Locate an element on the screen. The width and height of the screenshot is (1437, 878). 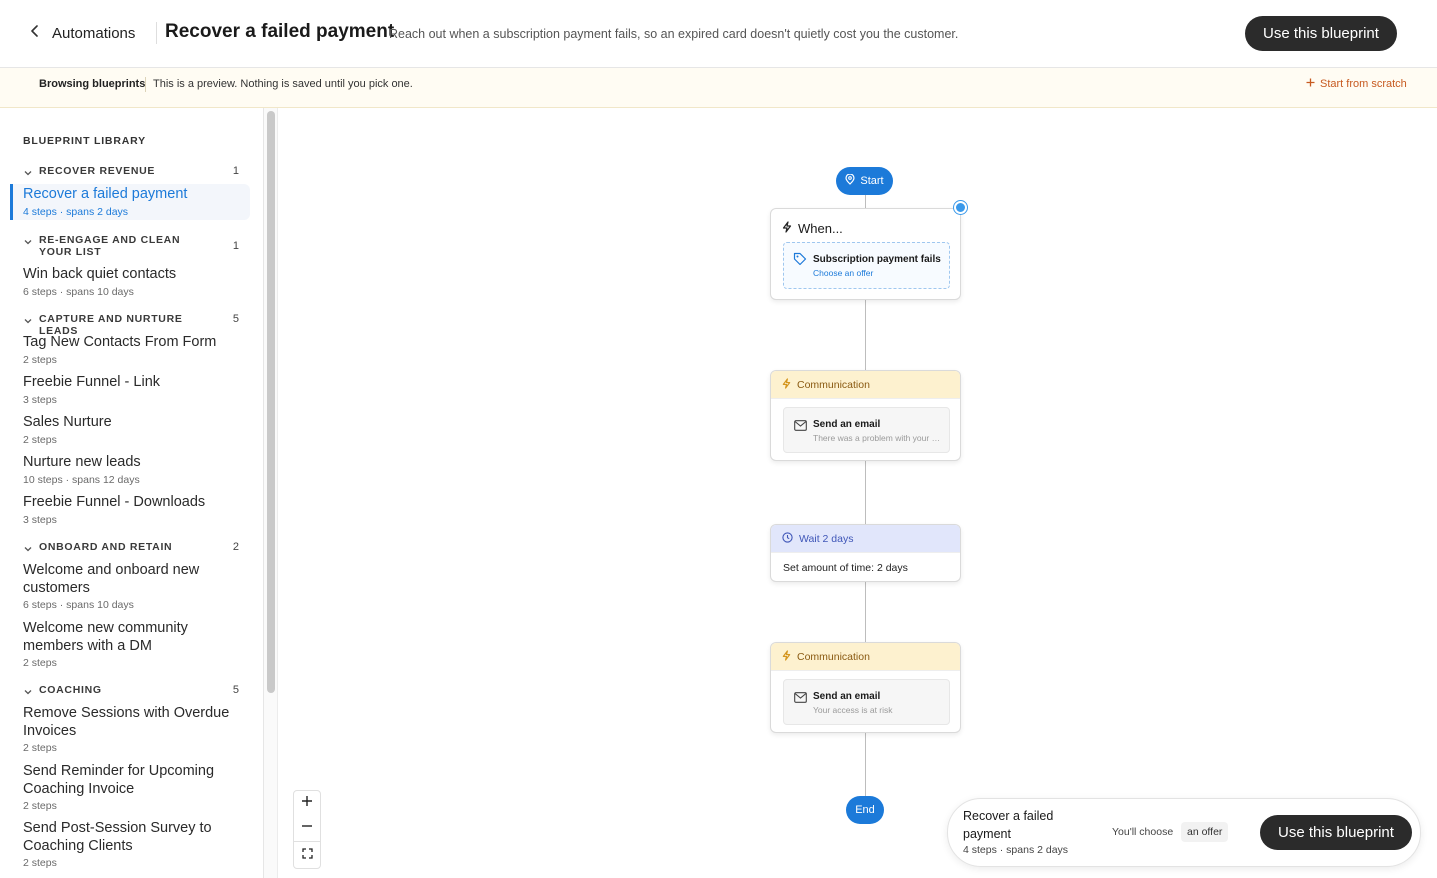
blueprint-name: Freebie Funnel - Link is located at coordinates (92, 382).